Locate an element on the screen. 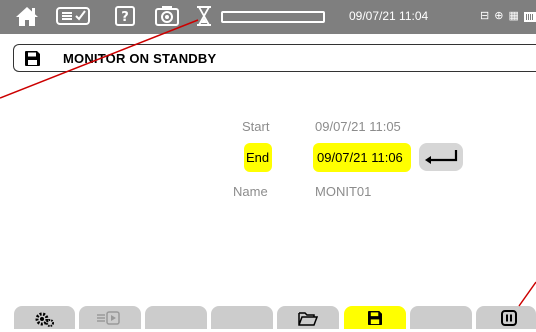 The width and height of the screenshot is (536, 332). open-folder-button is located at coordinates (308, 317).